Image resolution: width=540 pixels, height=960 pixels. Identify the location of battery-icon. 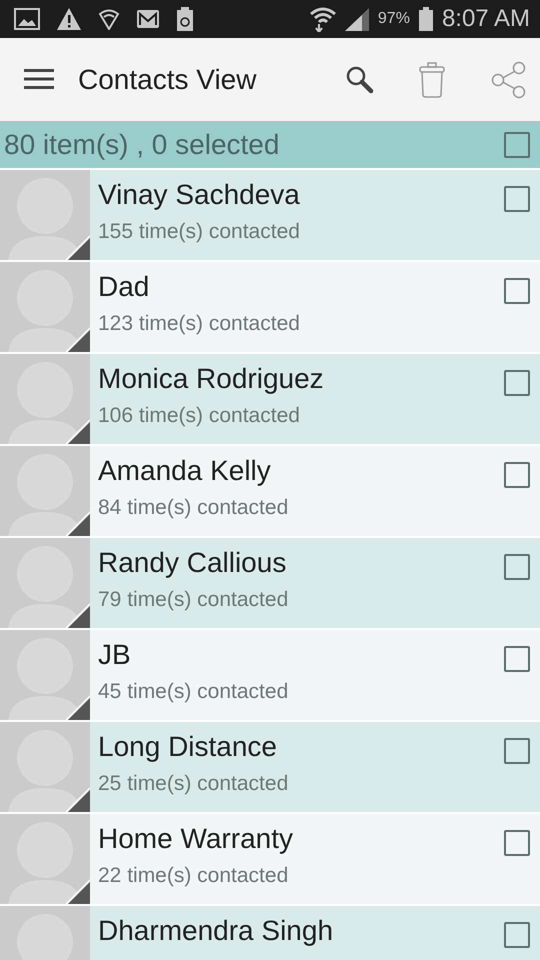
(426, 19).